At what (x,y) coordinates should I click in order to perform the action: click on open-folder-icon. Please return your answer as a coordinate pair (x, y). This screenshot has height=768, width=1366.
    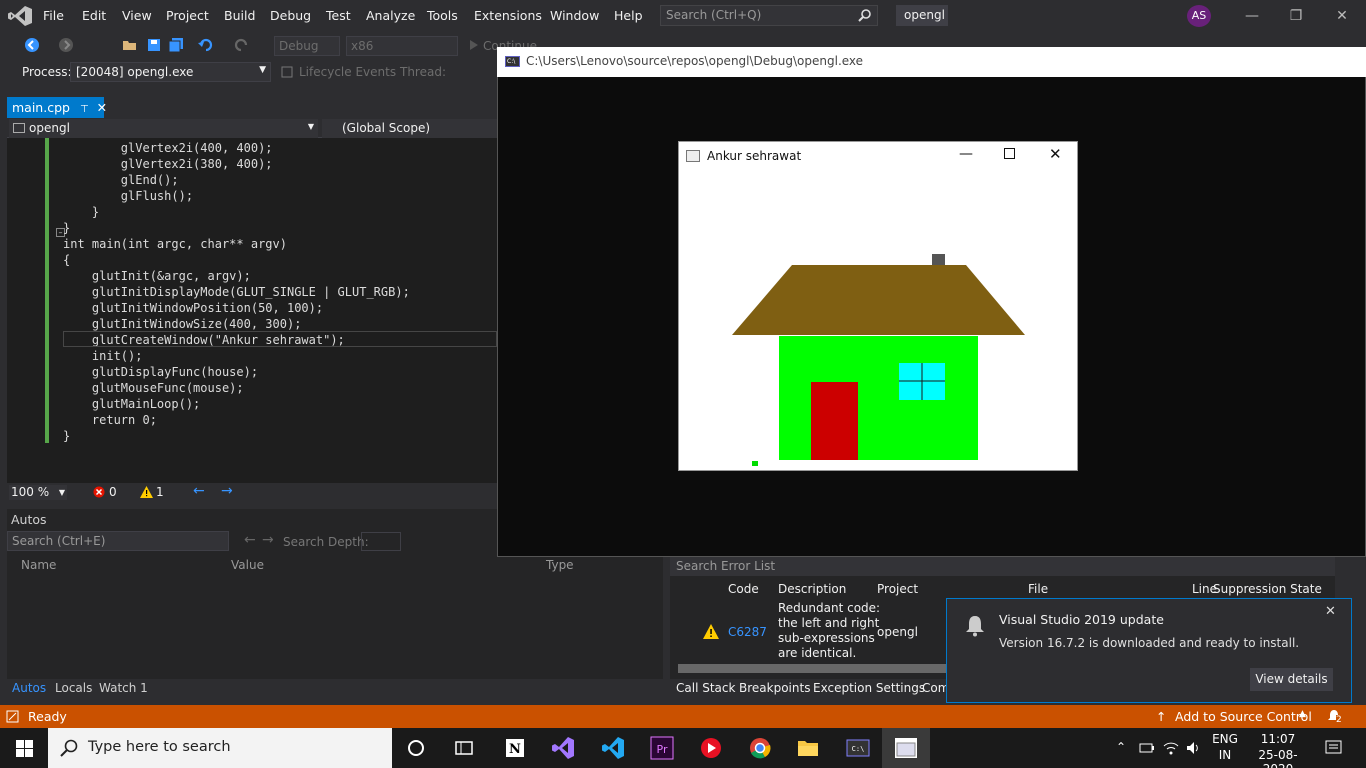
    Looking at the image, I should click on (130, 45).